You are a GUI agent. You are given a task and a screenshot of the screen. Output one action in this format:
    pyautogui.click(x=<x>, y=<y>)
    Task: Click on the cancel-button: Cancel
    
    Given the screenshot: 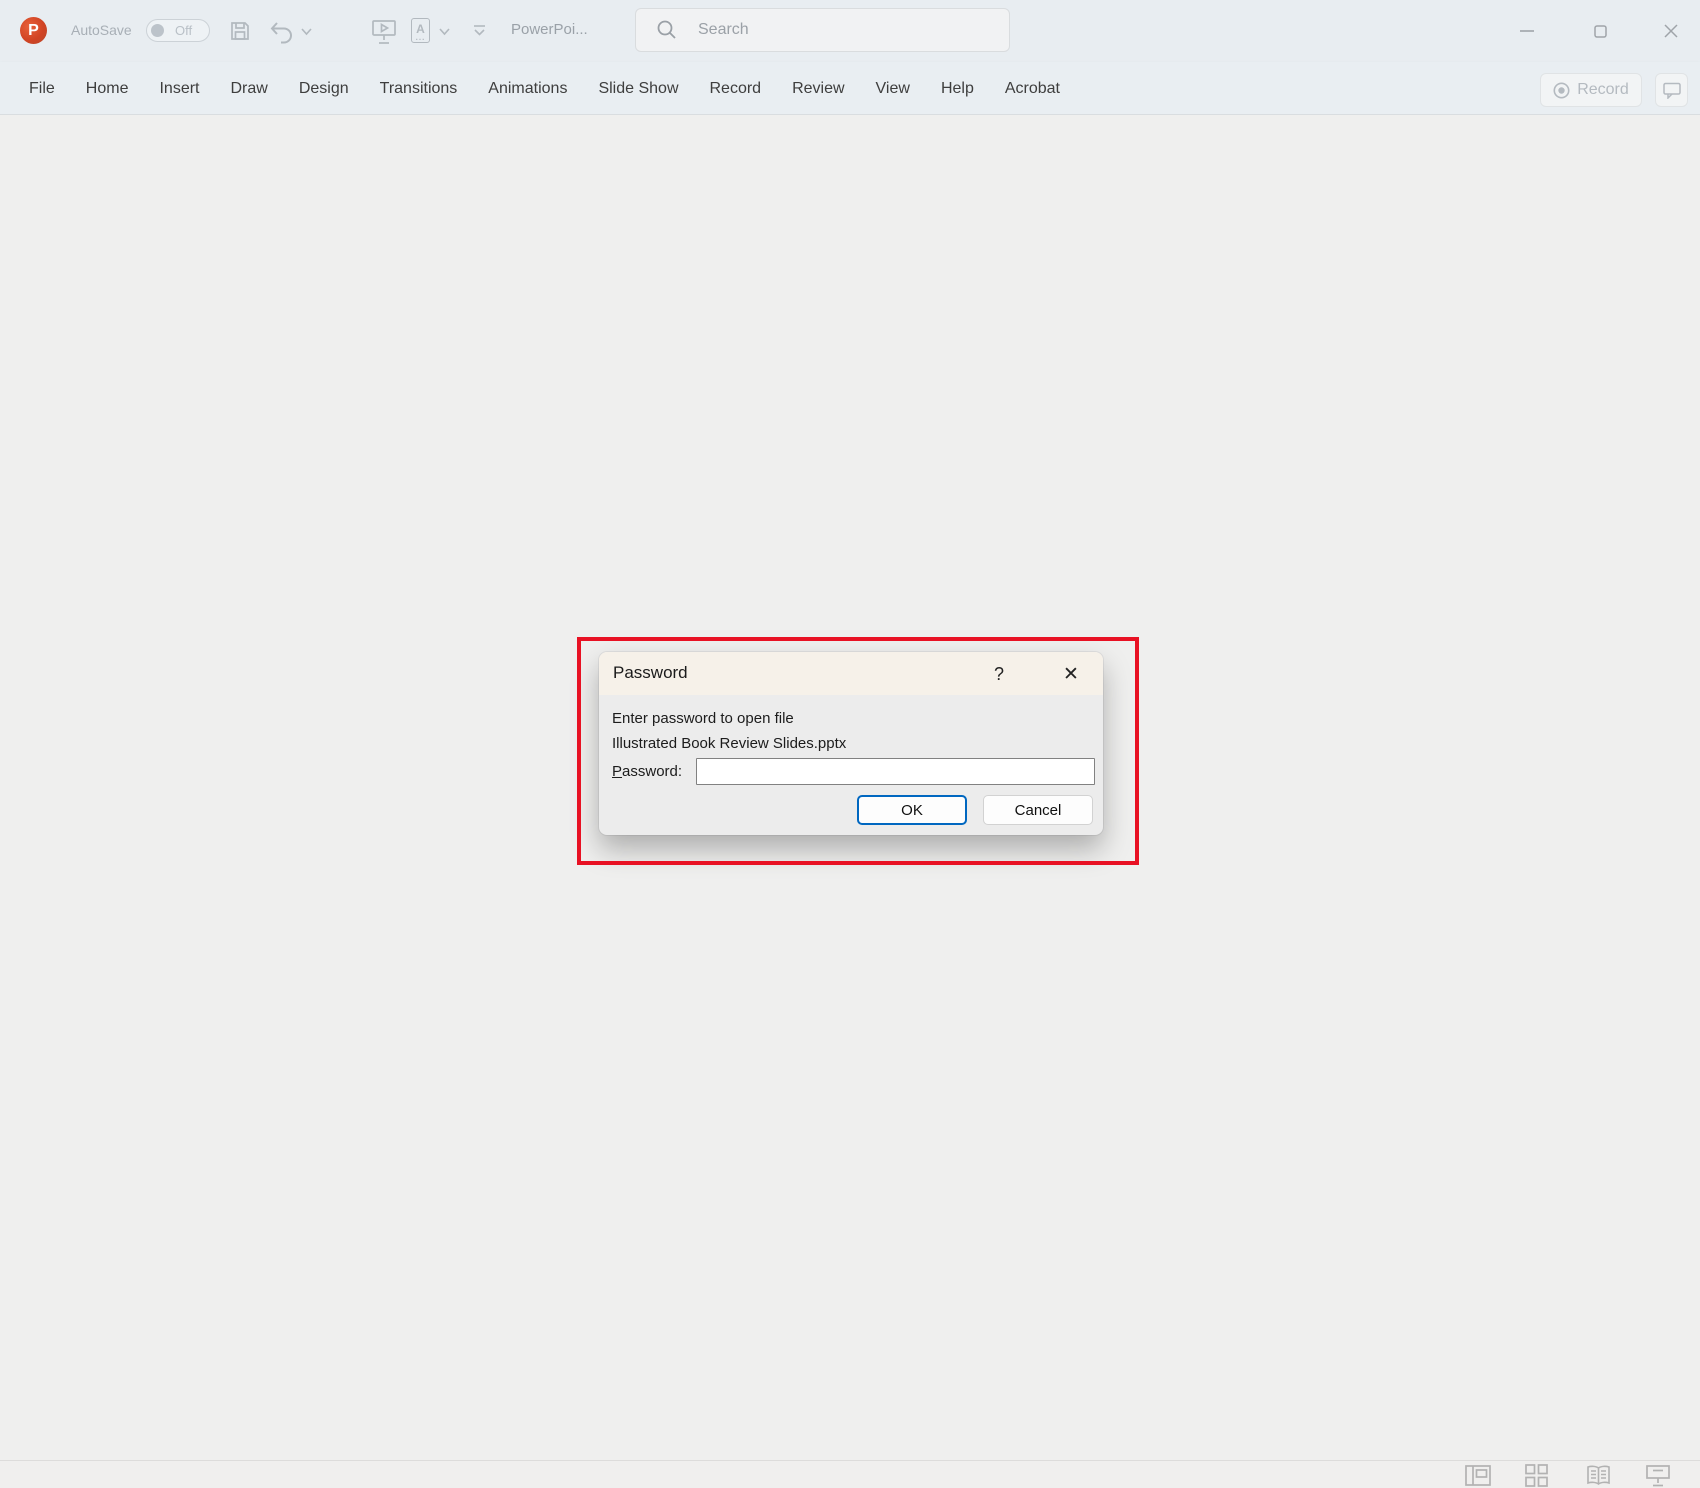 What is the action you would take?
    pyautogui.click(x=1038, y=810)
    